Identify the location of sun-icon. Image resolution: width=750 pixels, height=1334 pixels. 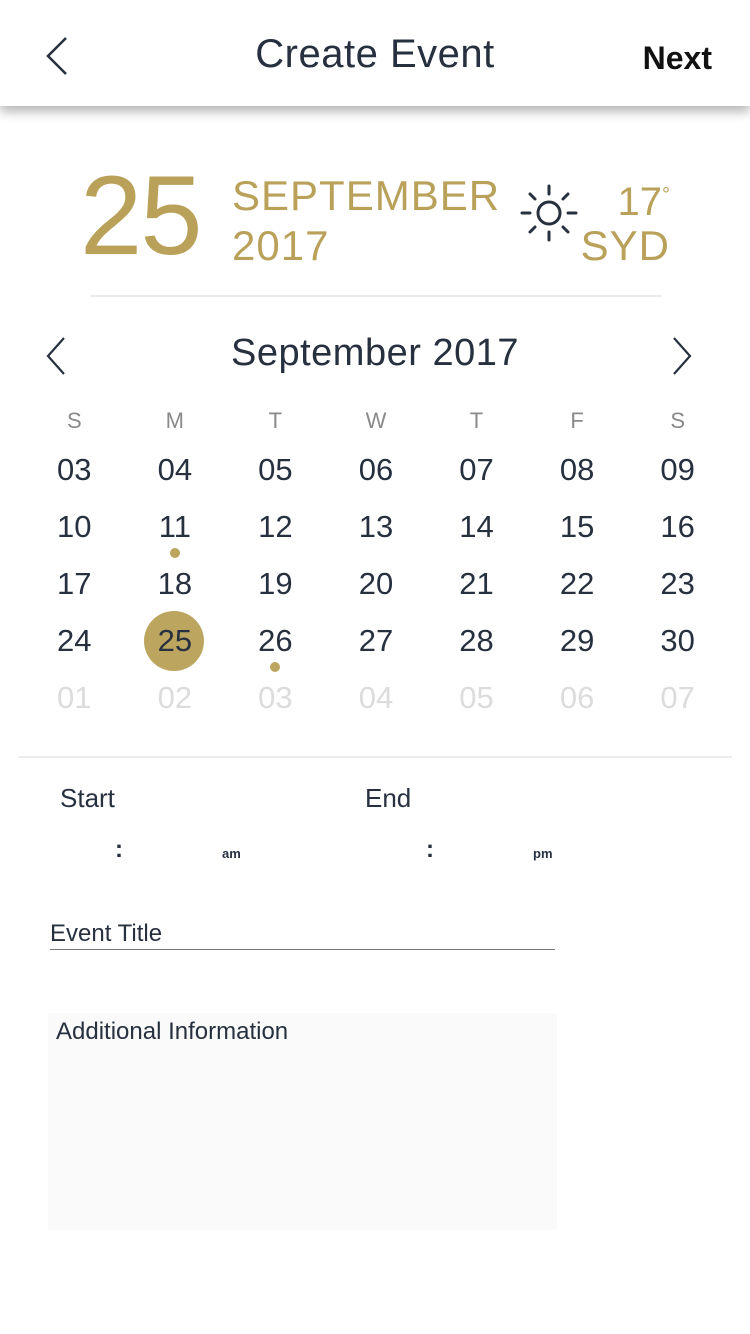
(549, 213).